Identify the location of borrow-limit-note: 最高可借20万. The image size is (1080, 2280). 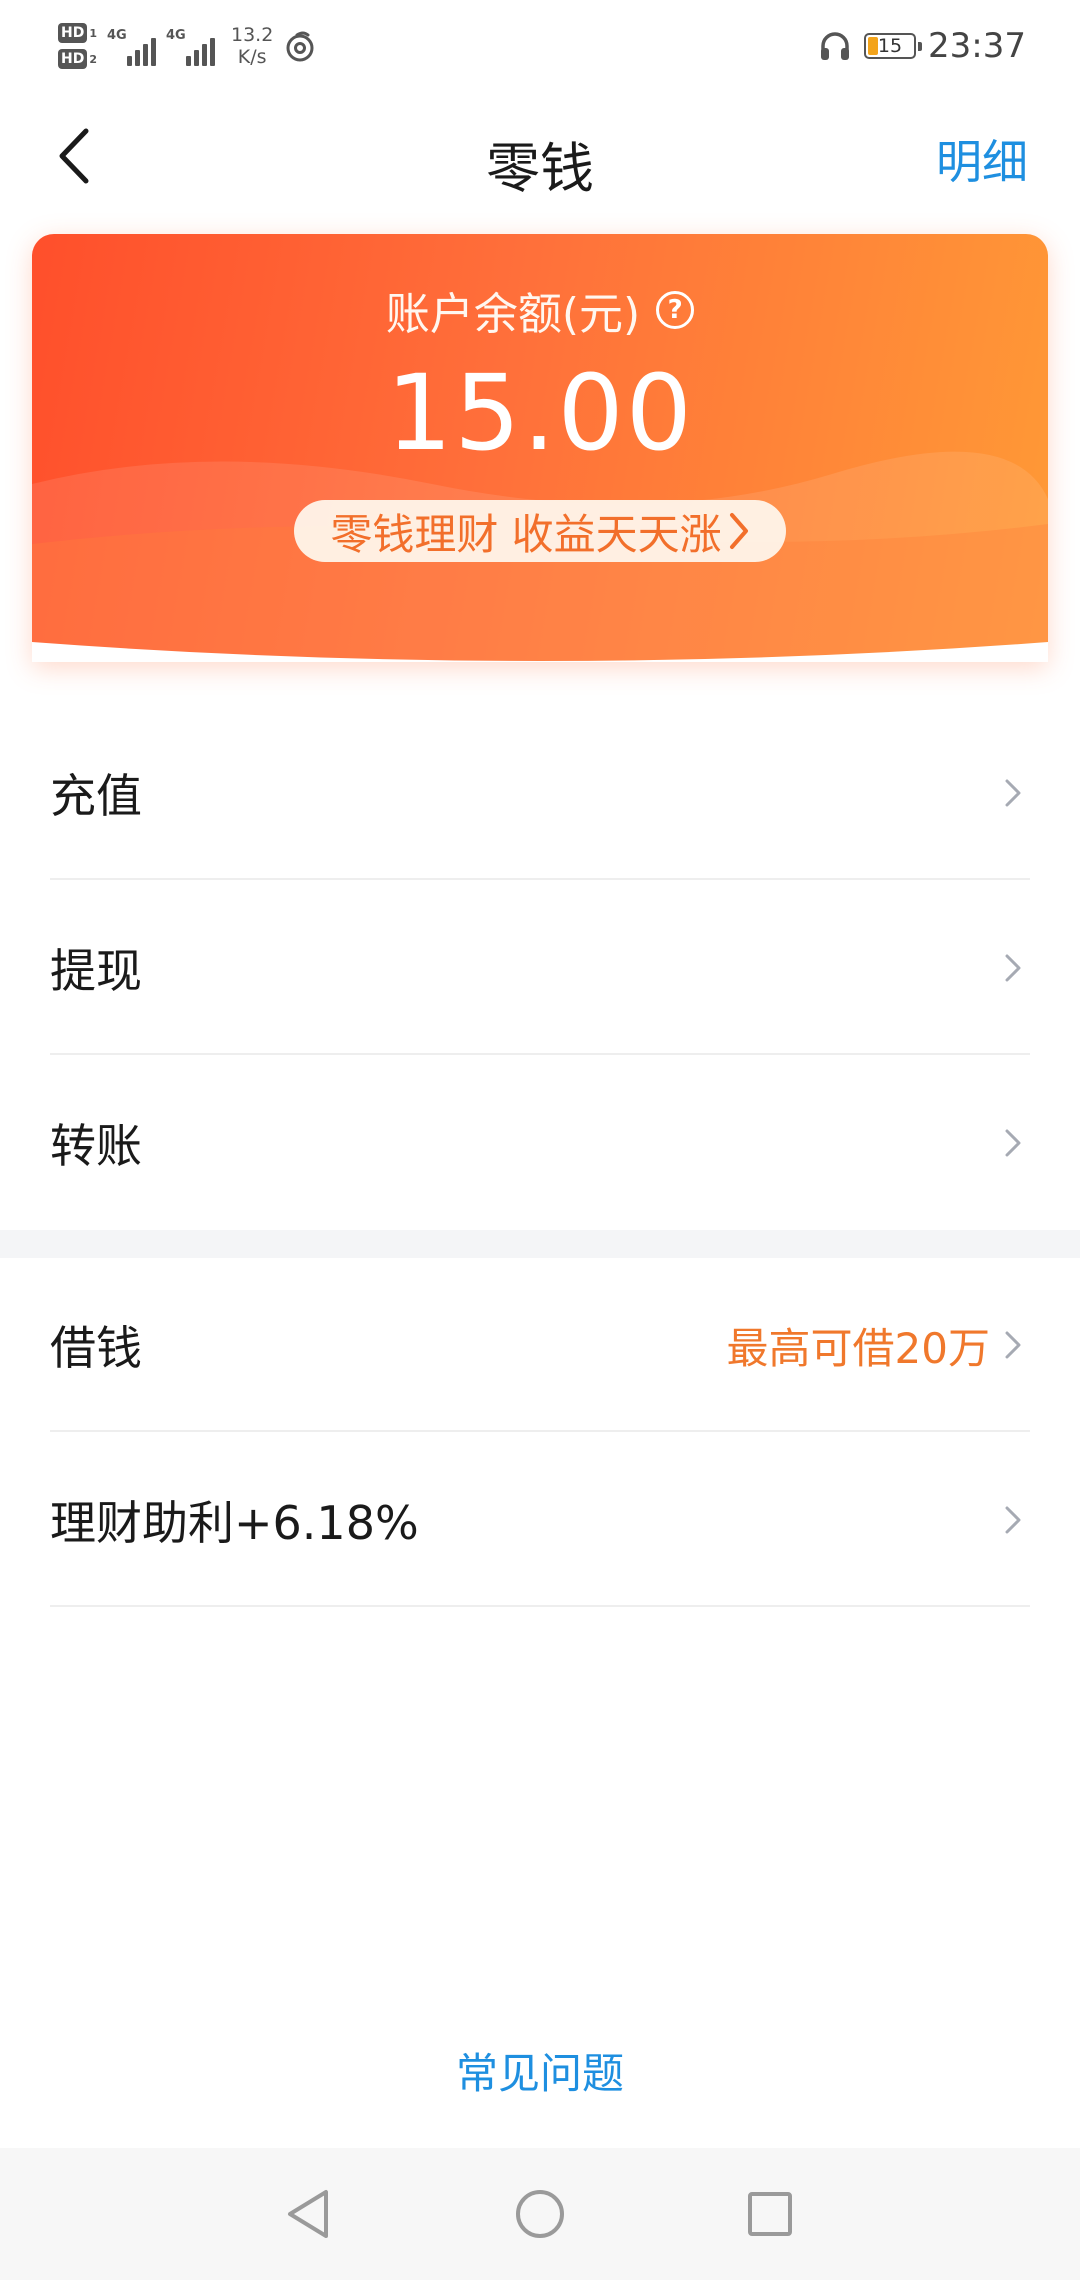
(858, 1348).